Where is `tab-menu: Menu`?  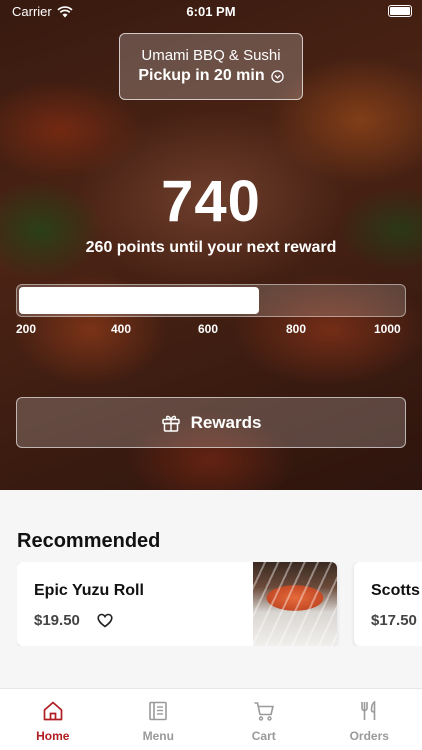
tab-menu: Menu is located at coordinates (159, 719).